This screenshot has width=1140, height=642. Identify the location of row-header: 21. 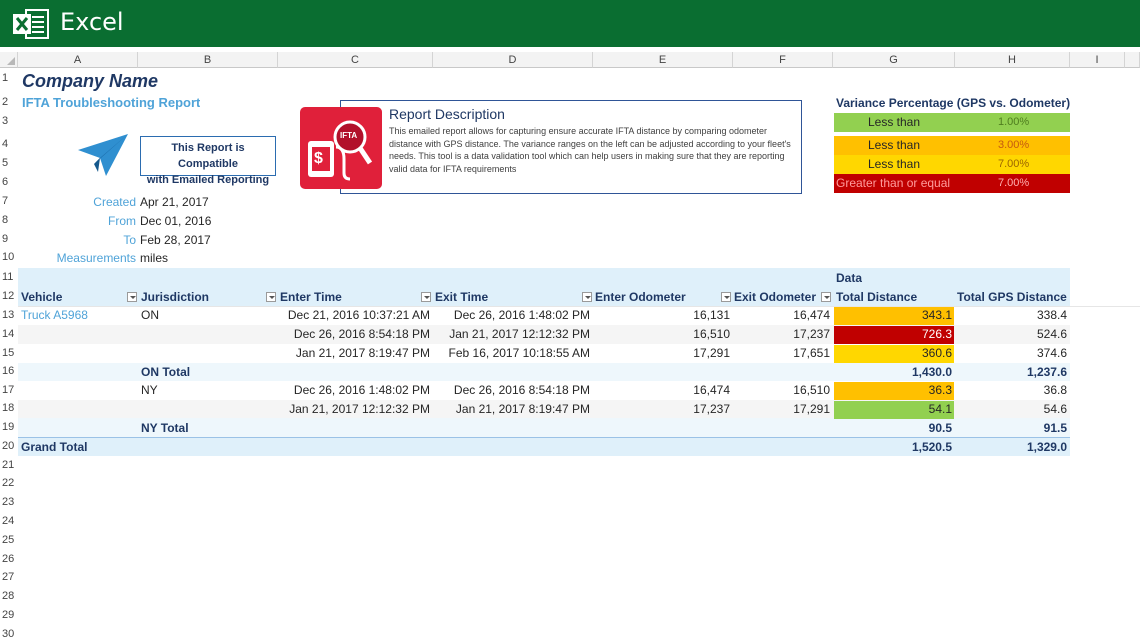
(8, 465).